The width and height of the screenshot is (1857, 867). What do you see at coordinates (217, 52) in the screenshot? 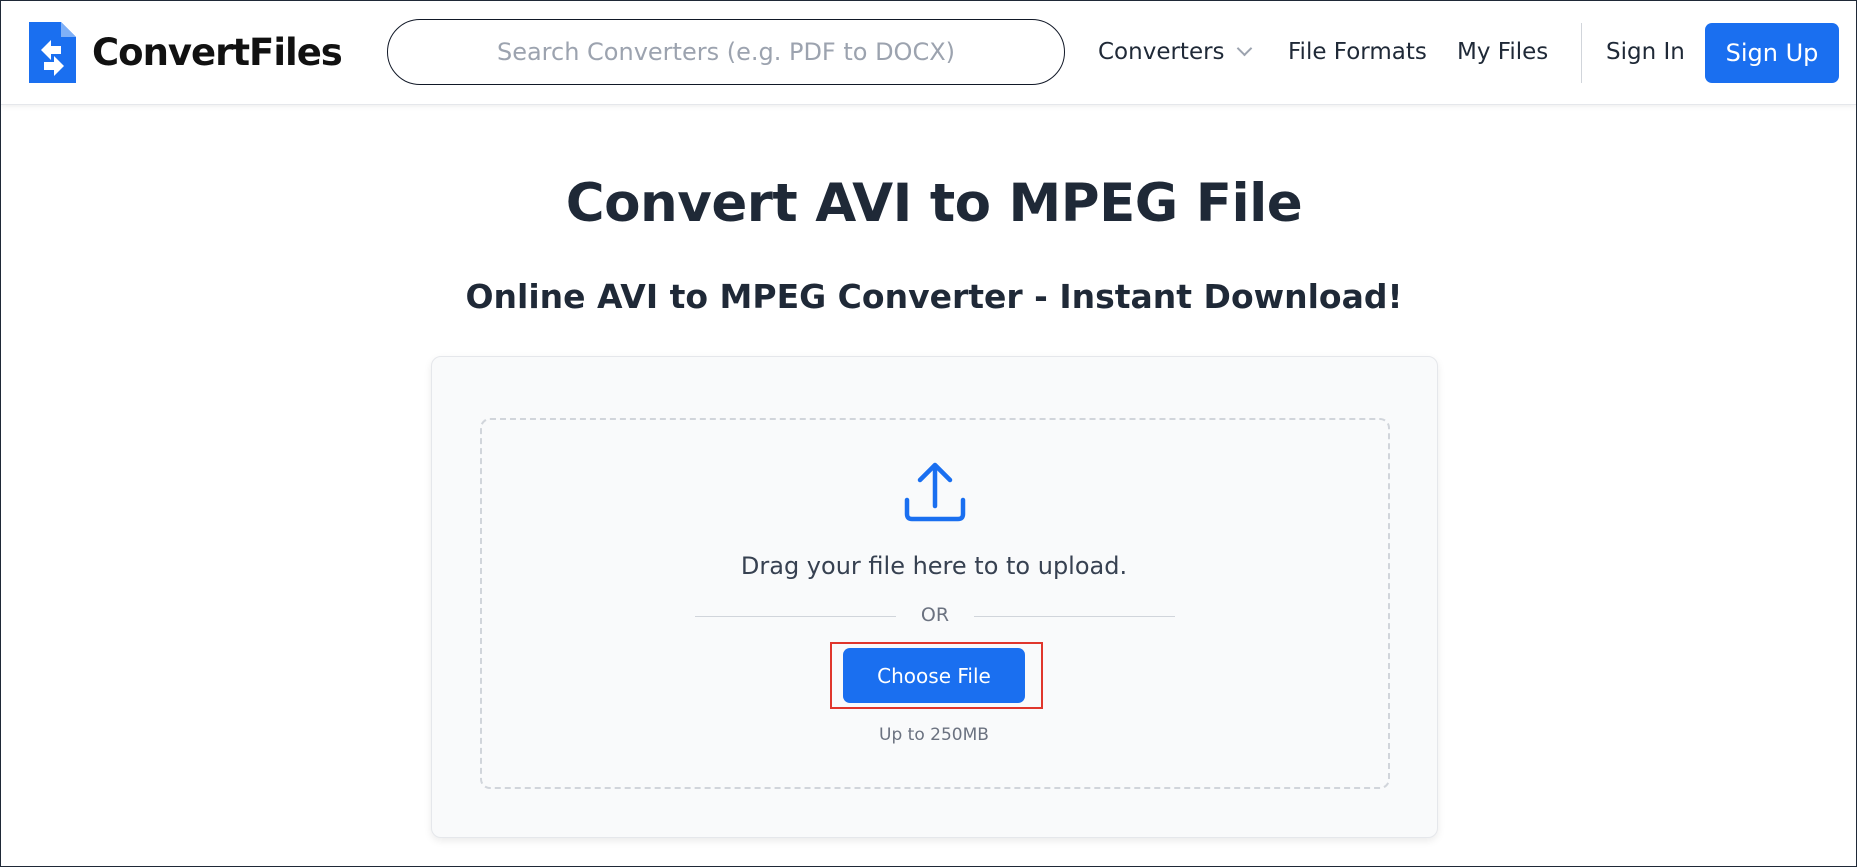
I see `logo-text: ConvertFiles` at bounding box center [217, 52].